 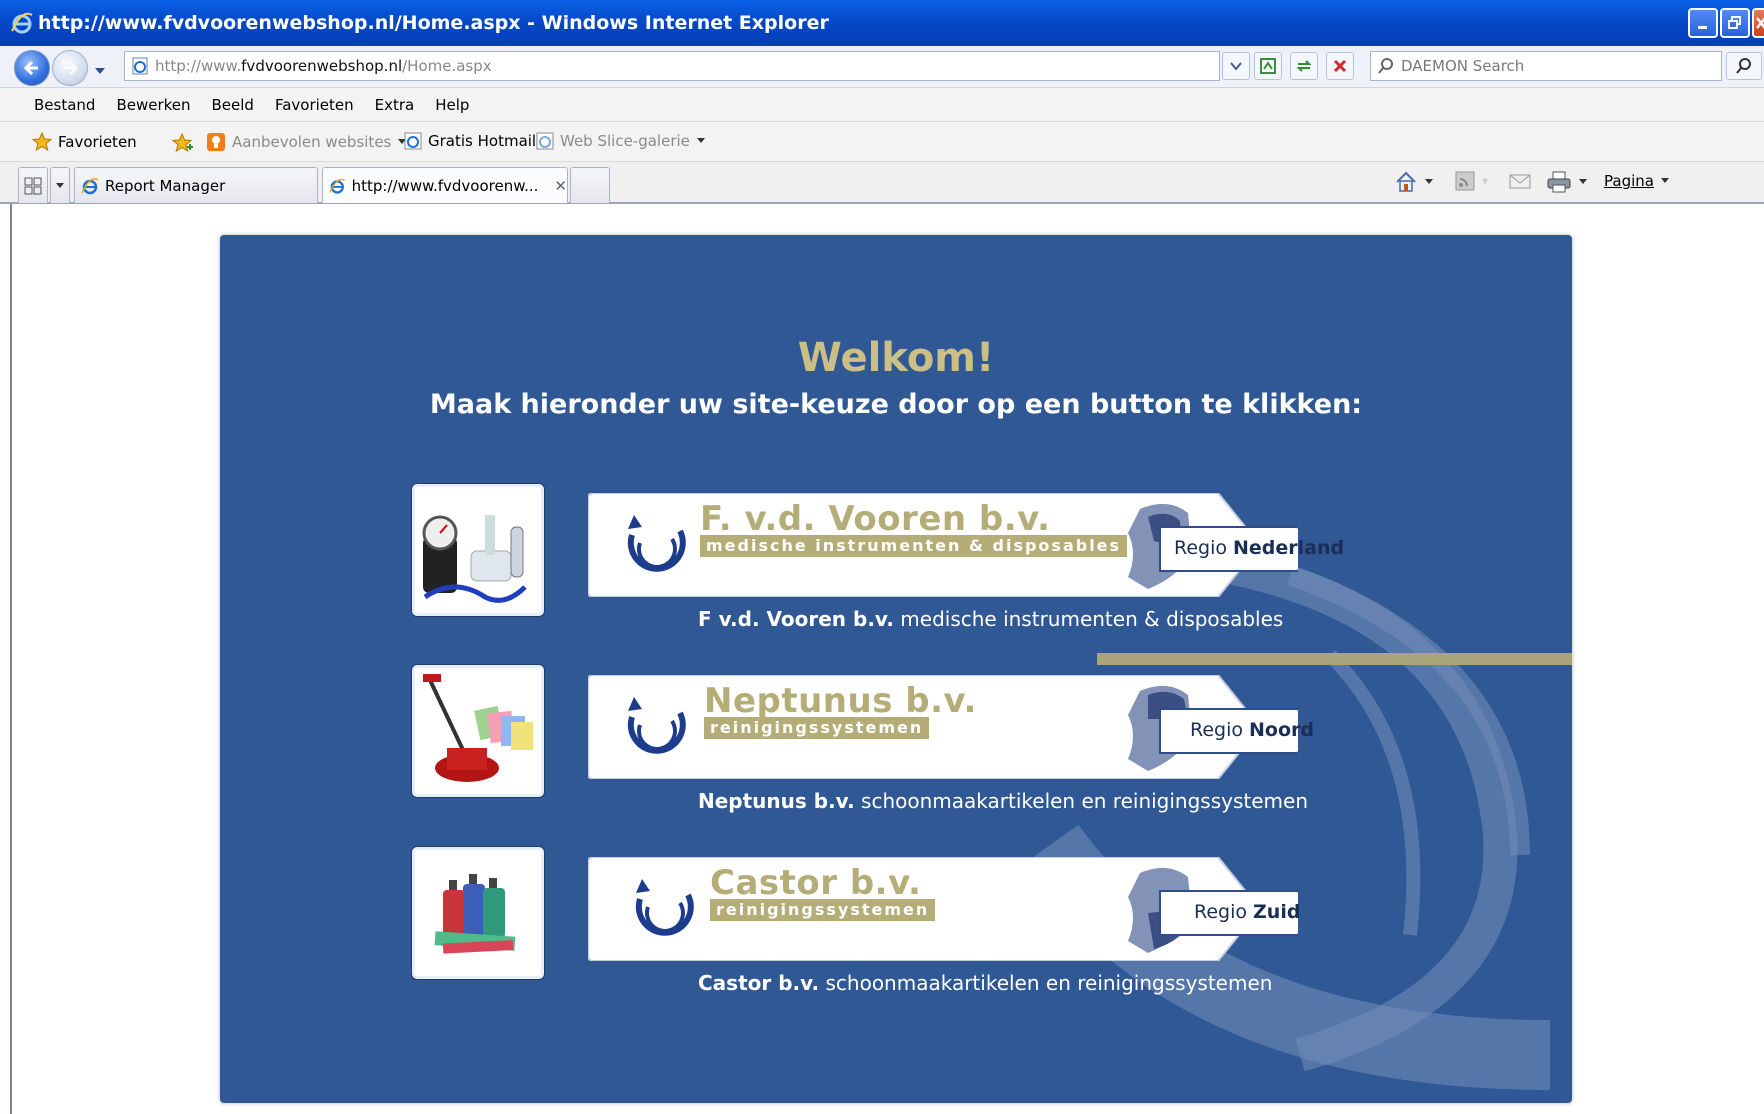 What do you see at coordinates (1289, 548) in the screenshot?
I see `regio-name: Nederland` at bounding box center [1289, 548].